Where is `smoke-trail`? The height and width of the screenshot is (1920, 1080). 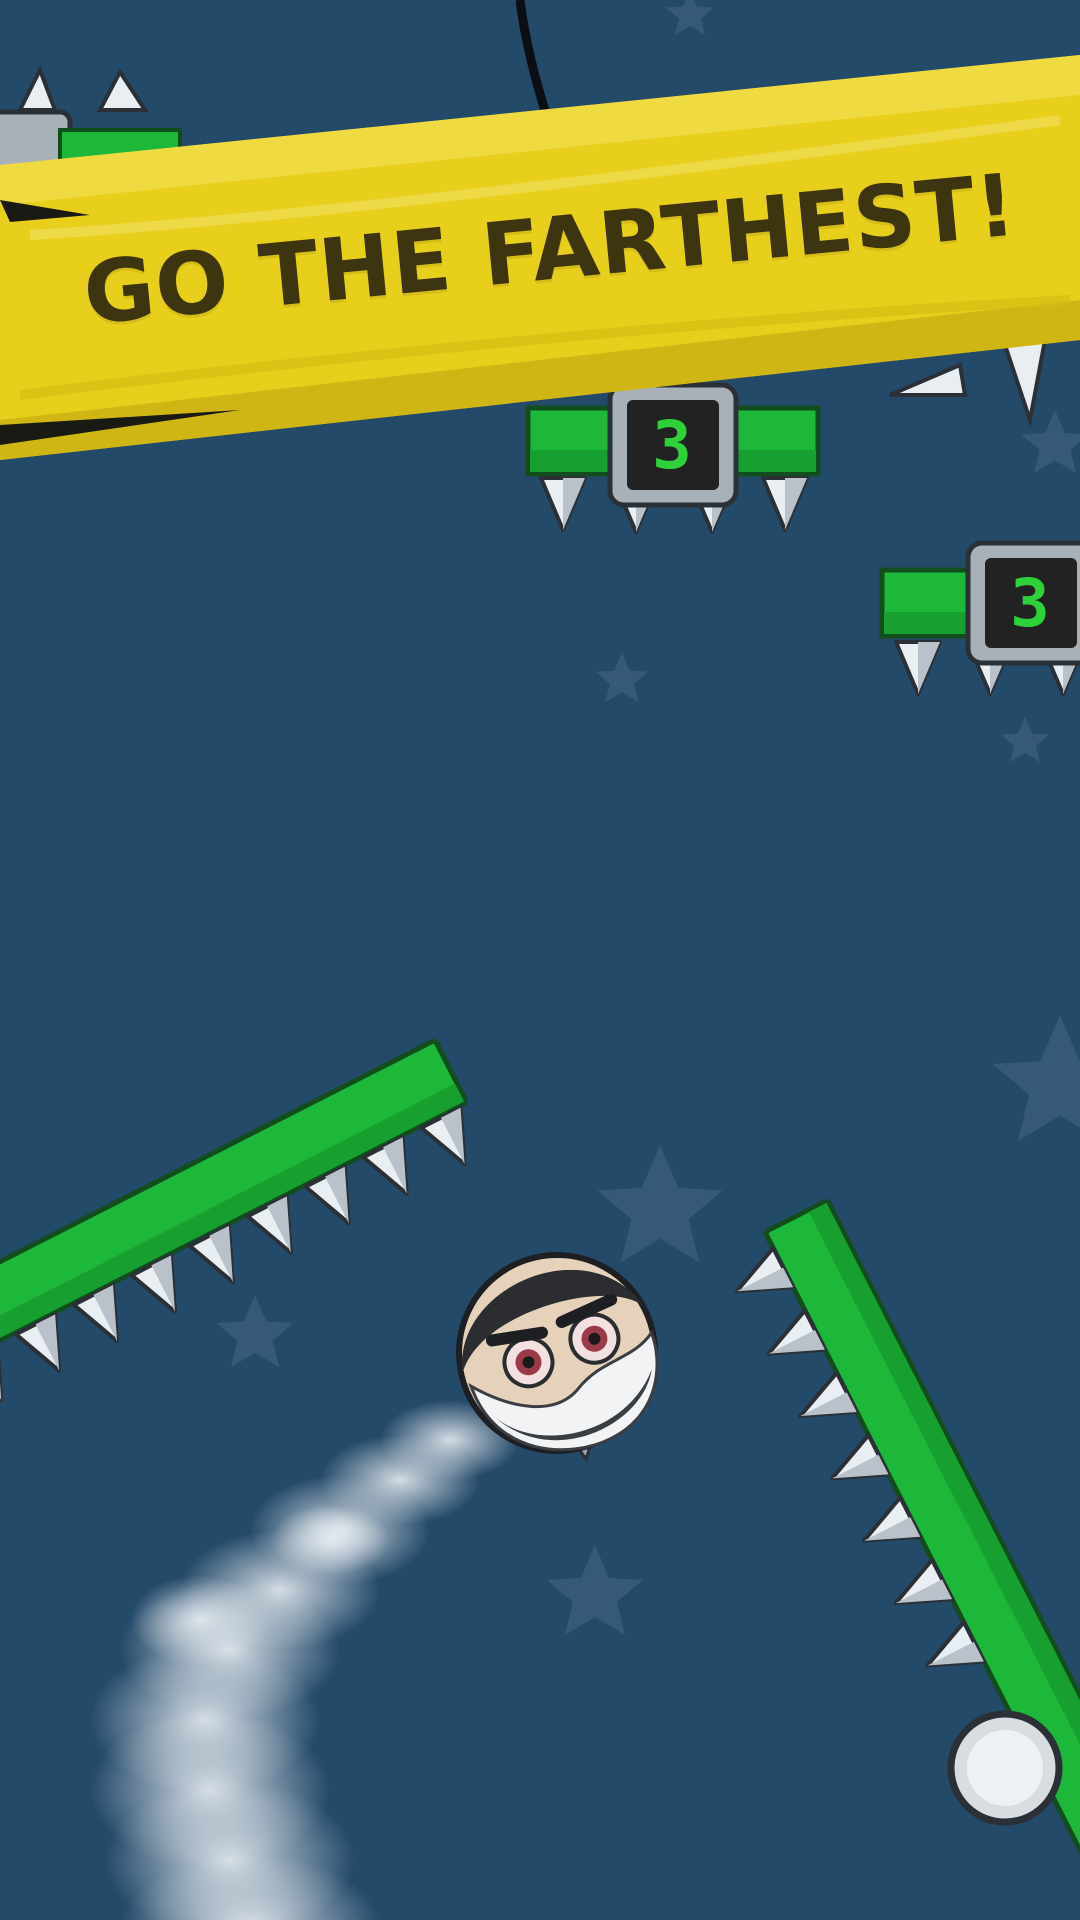 smoke-trail is located at coordinates (305, 1660).